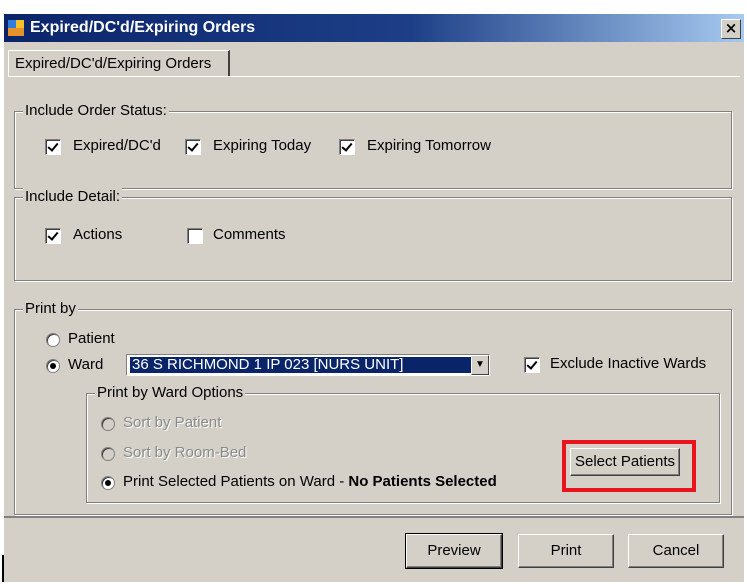  What do you see at coordinates (108, 454) in the screenshot?
I see `sort-by-room-bed-radio` at bounding box center [108, 454].